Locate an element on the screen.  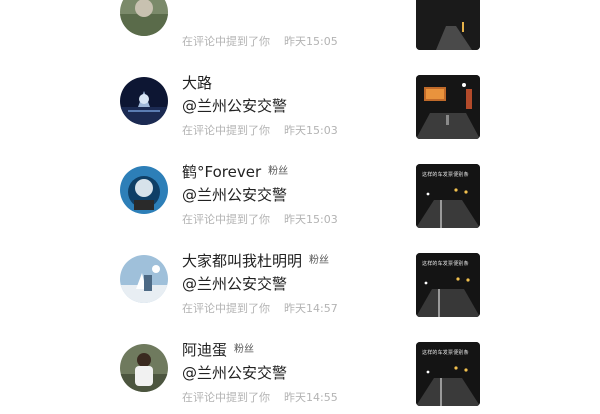
timestamp: 昨天14:57 is located at coordinates (311, 308).